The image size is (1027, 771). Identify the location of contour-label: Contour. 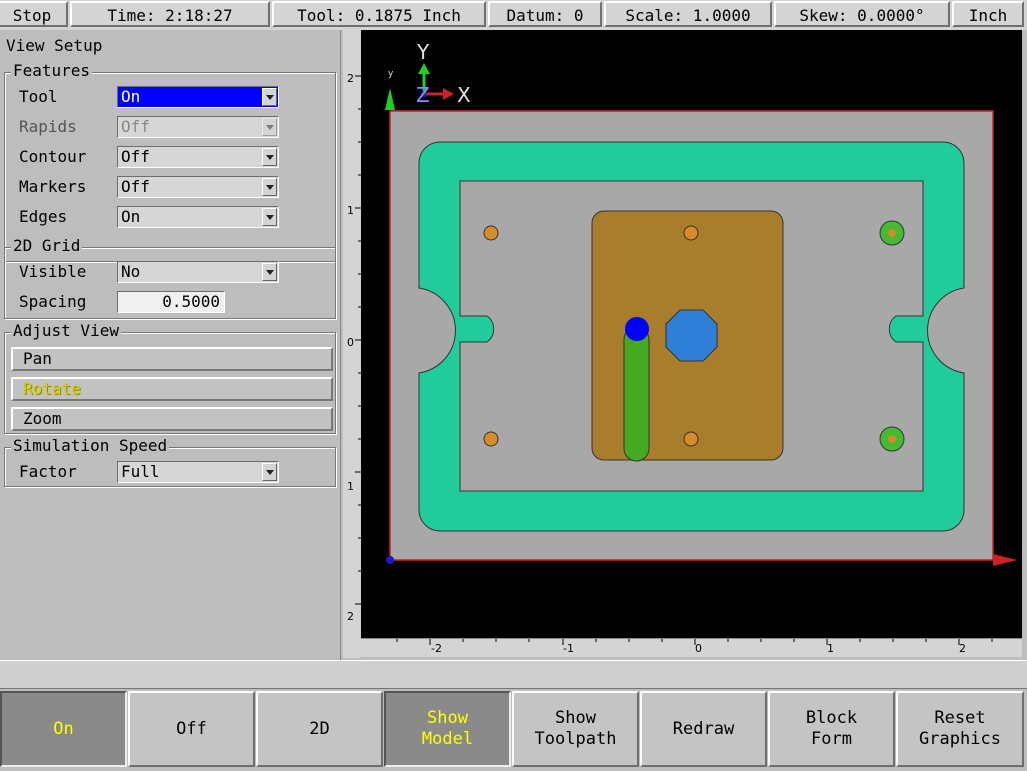
(53, 156).